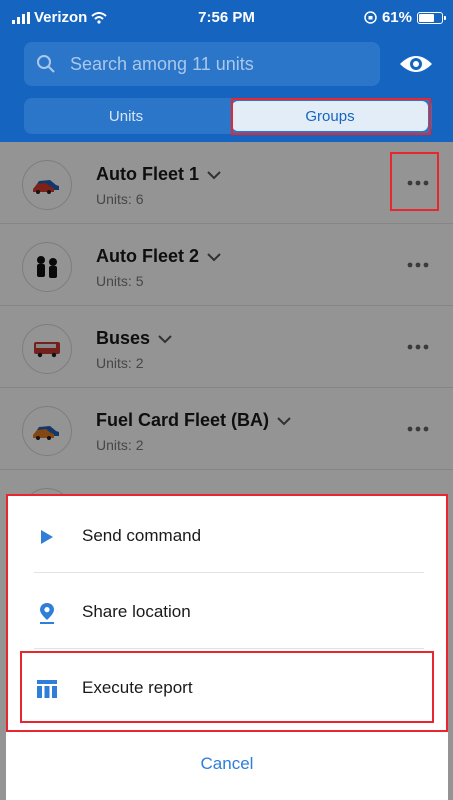 The width and height of the screenshot is (453, 800). What do you see at coordinates (226, 89) in the screenshot?
I see `header: Units Groups` at bounding box center [226, 89].